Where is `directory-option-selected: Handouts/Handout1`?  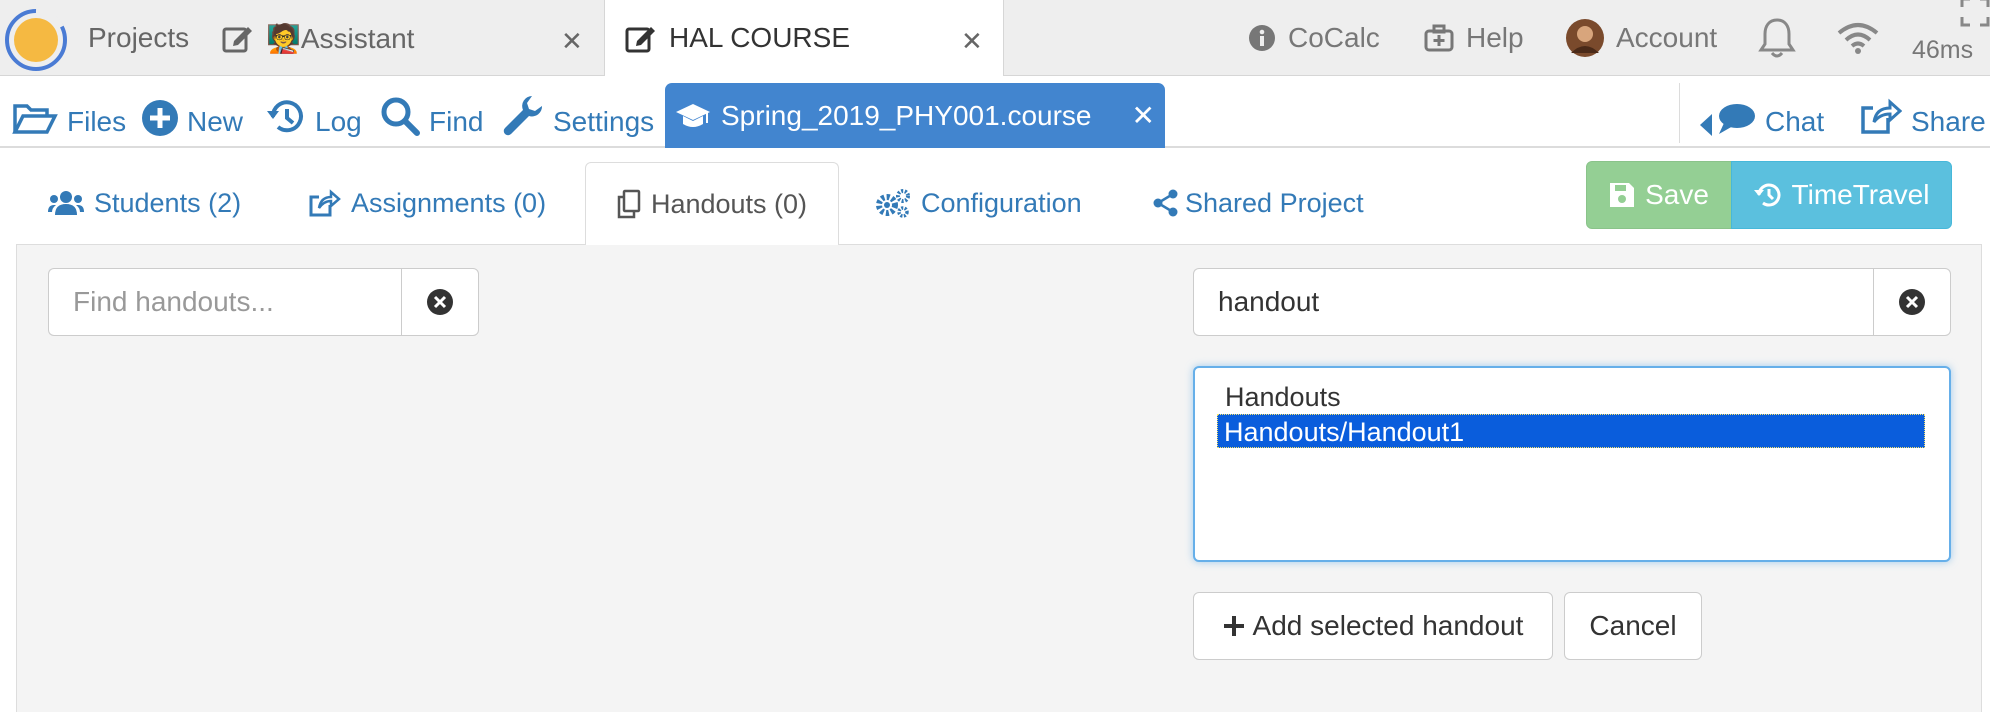 directory-option-selected: Handouts/Handout1 is located at coordinates (1571, 431).